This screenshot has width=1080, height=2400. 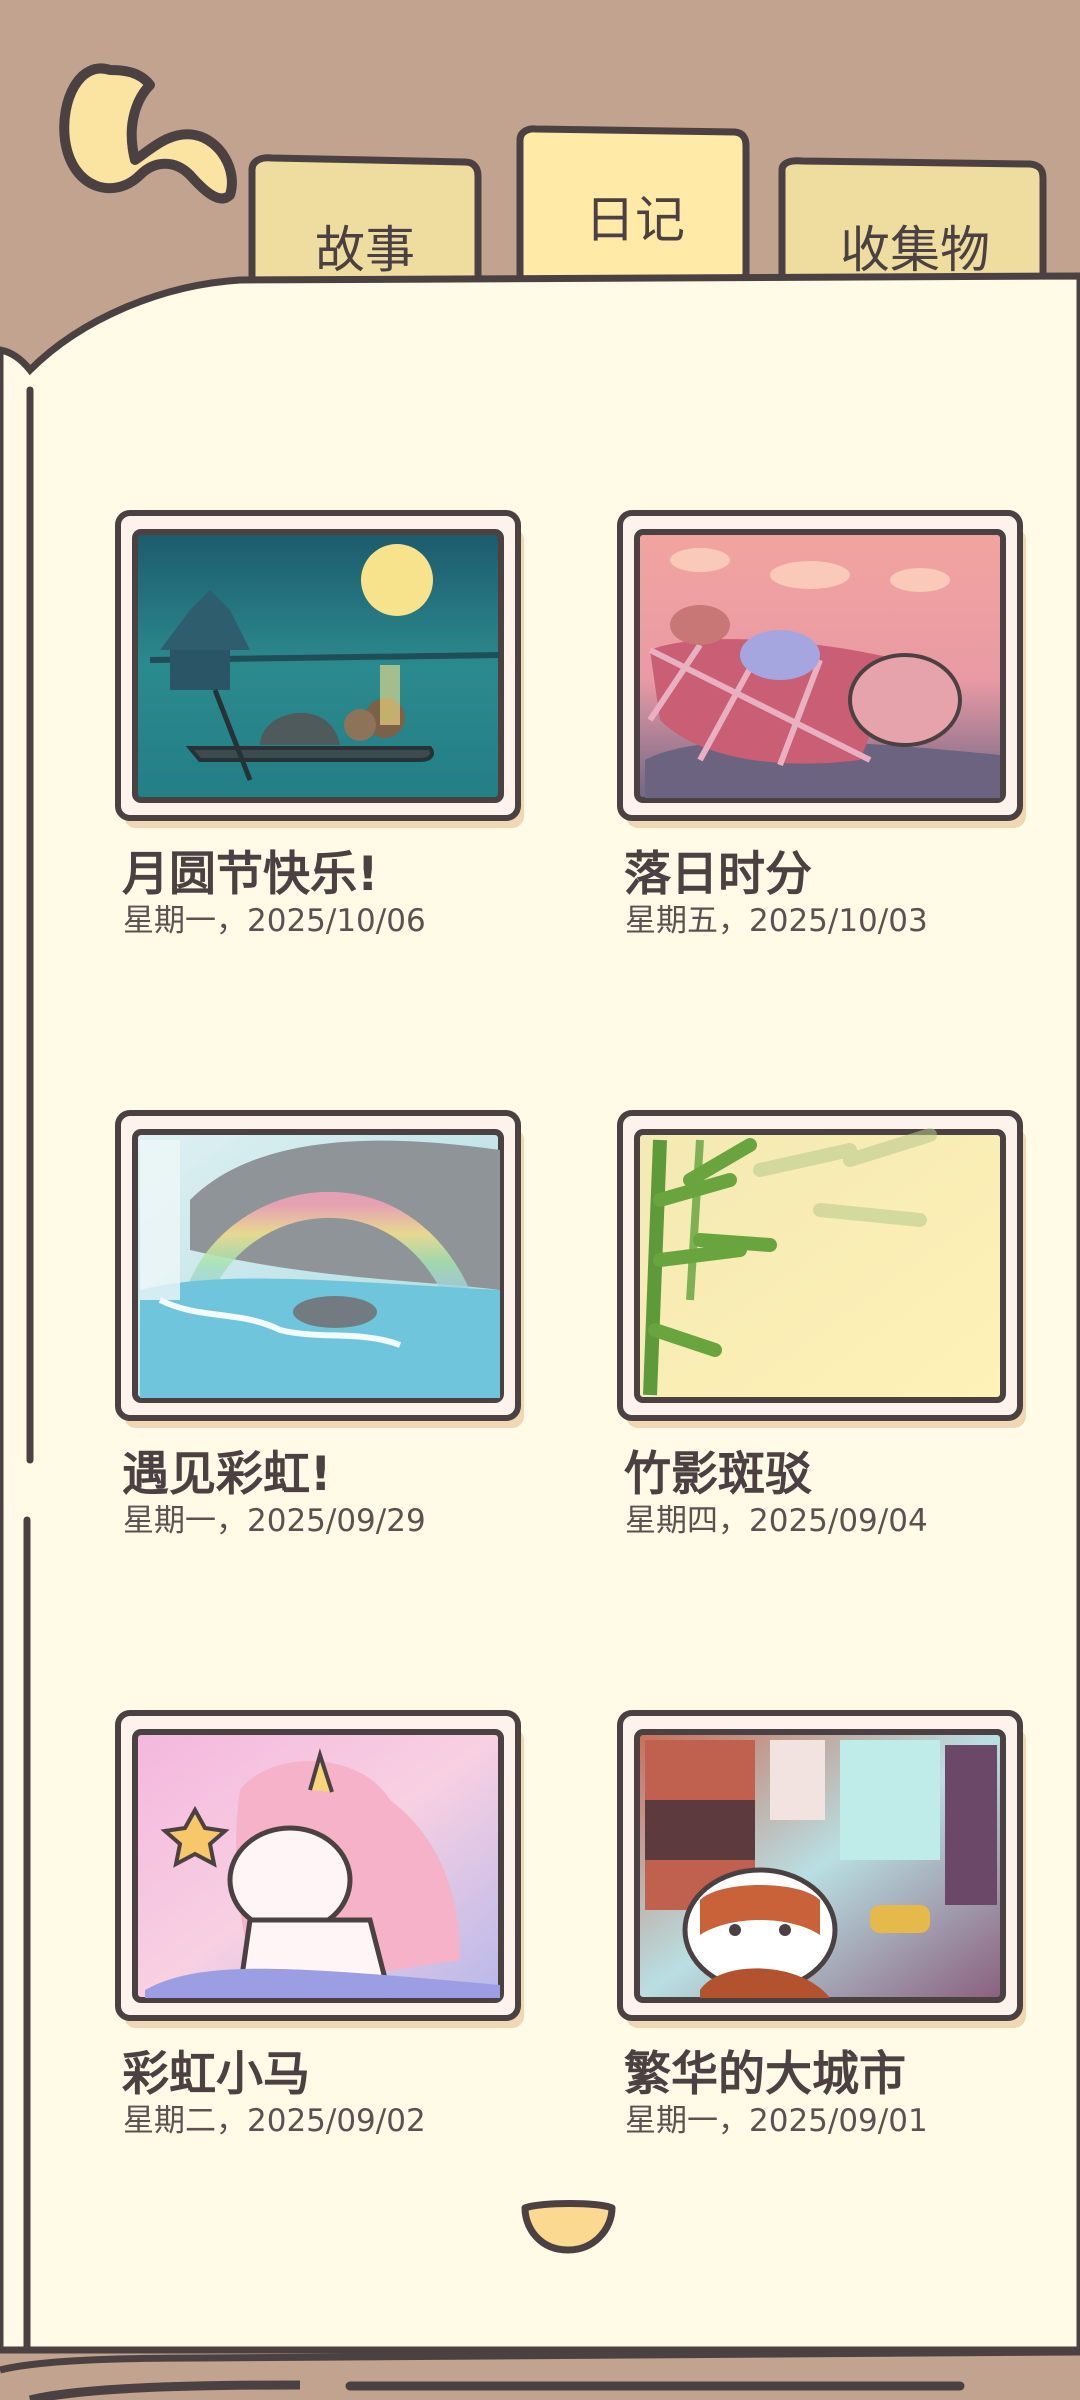 I want to click on diary-entry-title: 落日时分, so click(x=718, y=874).